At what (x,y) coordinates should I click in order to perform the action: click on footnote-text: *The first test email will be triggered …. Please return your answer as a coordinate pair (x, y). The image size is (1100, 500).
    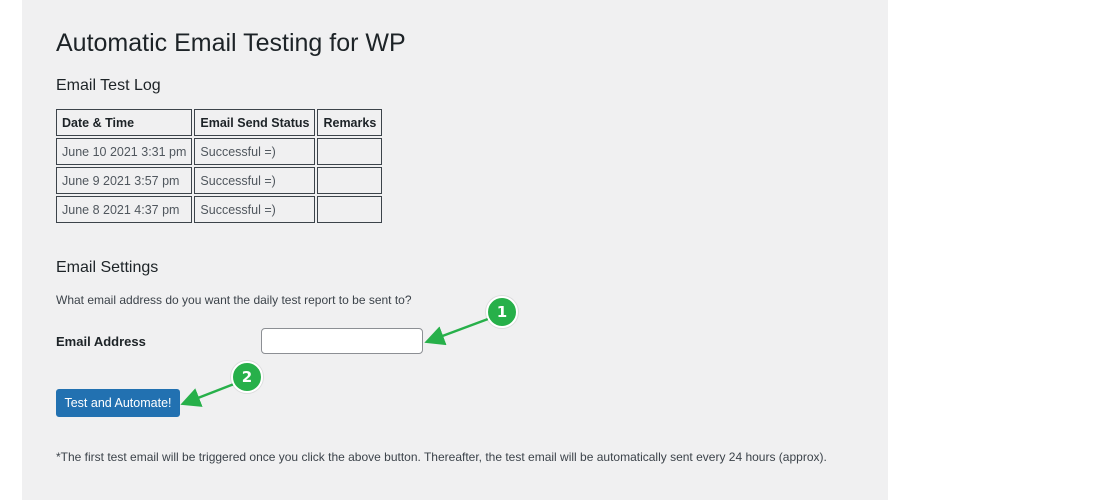
    Looking at the image, I should click on (441, 457).